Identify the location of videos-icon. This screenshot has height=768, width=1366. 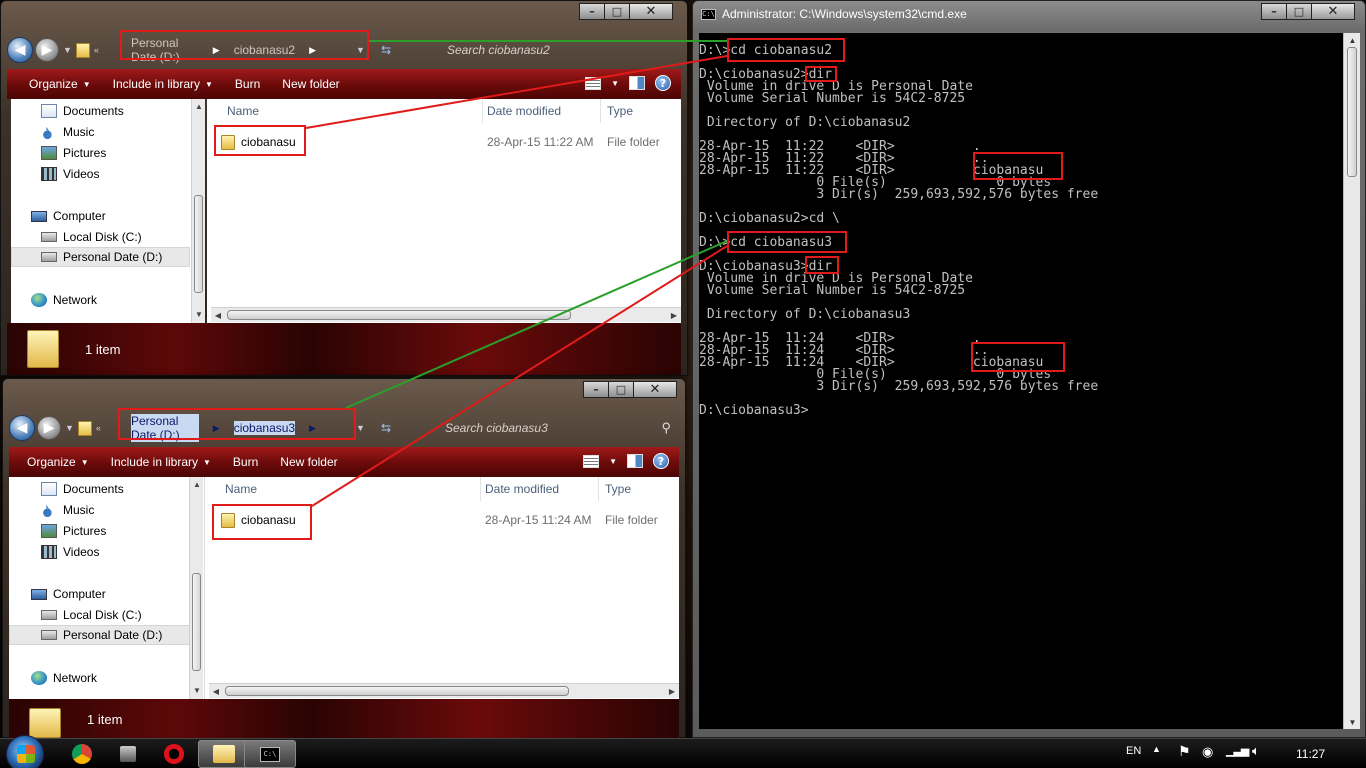
(49, 174).